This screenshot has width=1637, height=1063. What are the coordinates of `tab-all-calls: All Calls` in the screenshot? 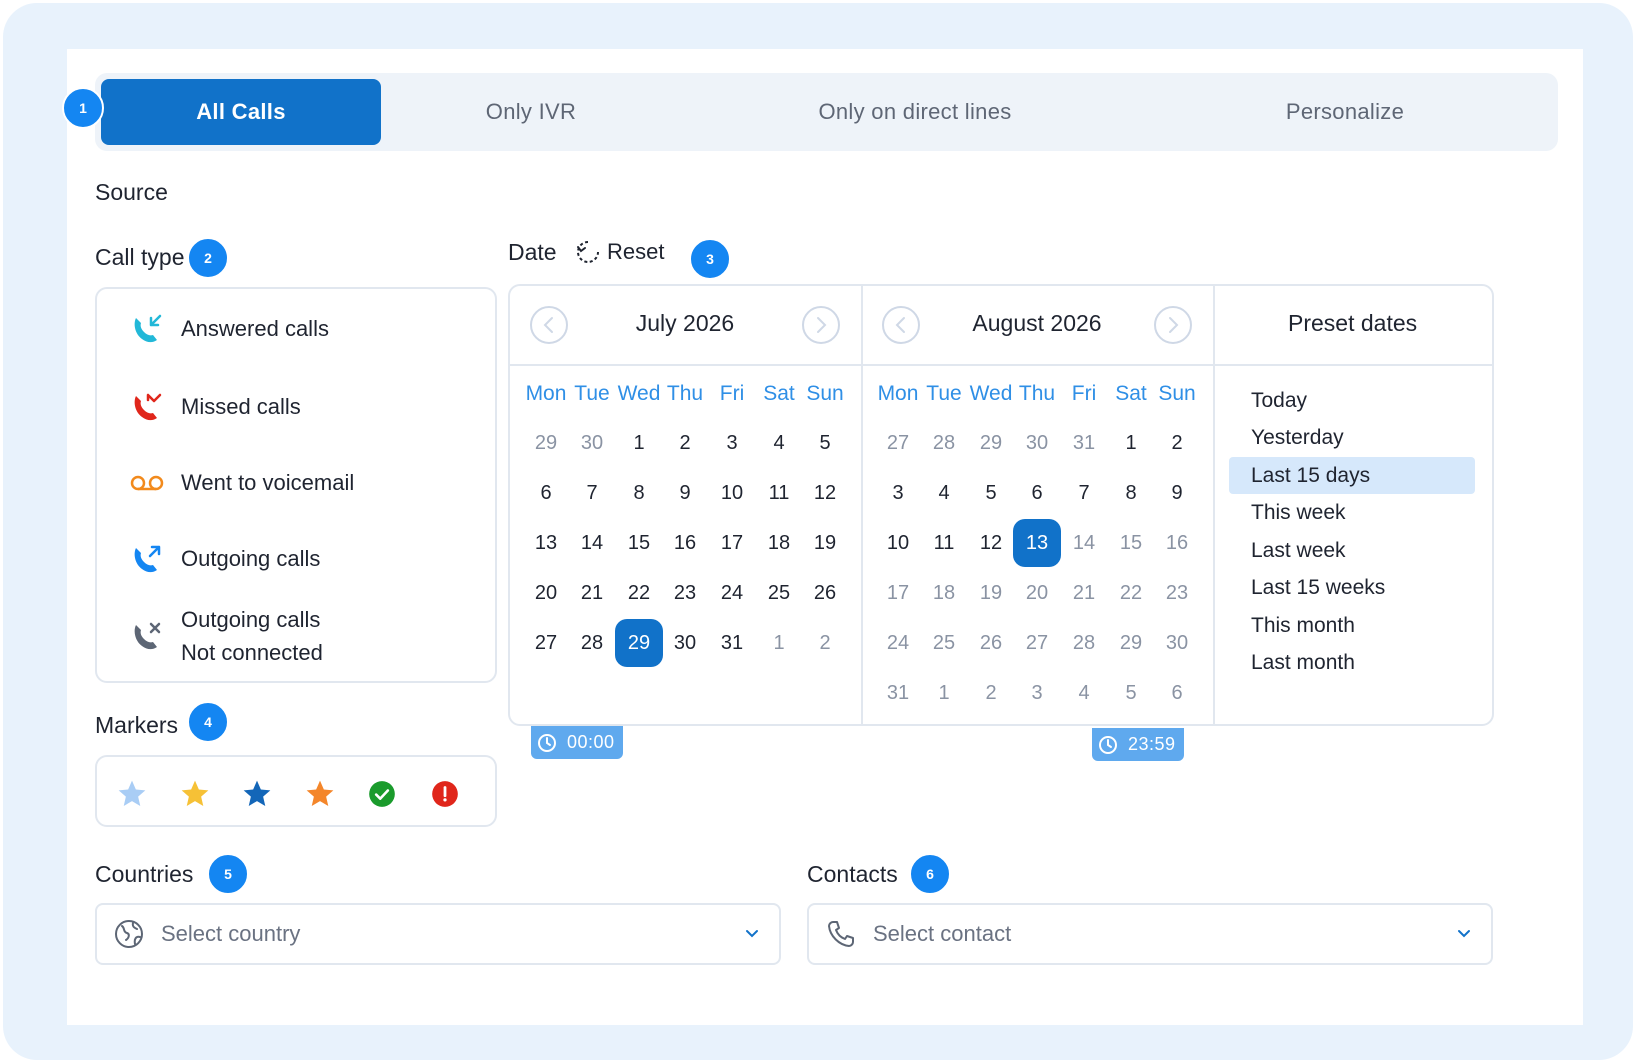 It's located at (241, 112).